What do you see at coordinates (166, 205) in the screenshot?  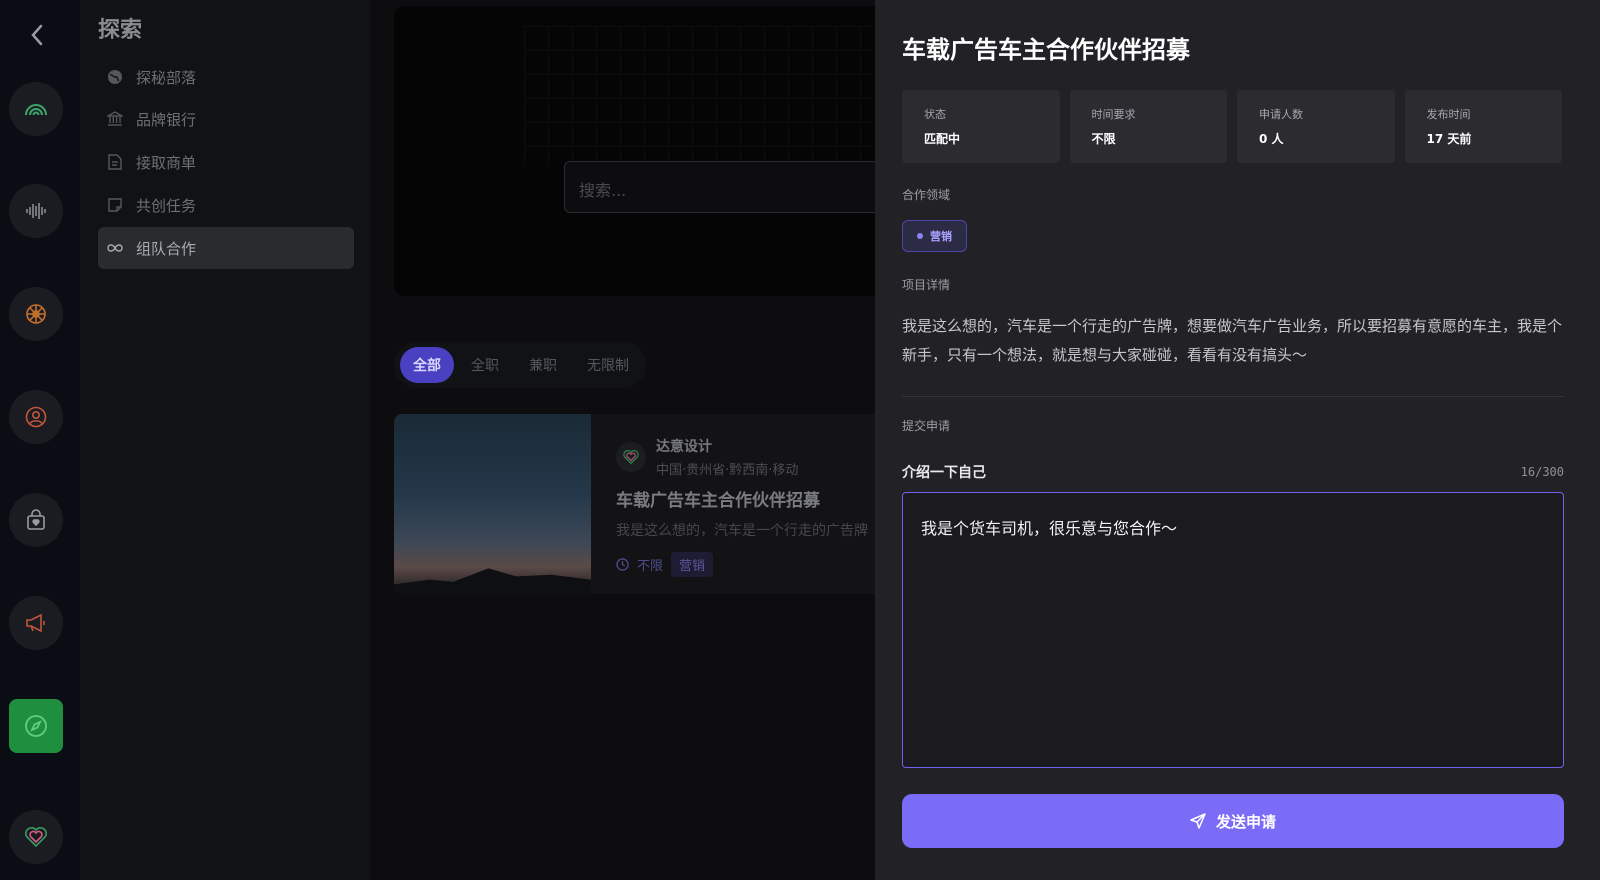 I see `sidebar-item-label: 共创任务` at bounding box center [166, 205].